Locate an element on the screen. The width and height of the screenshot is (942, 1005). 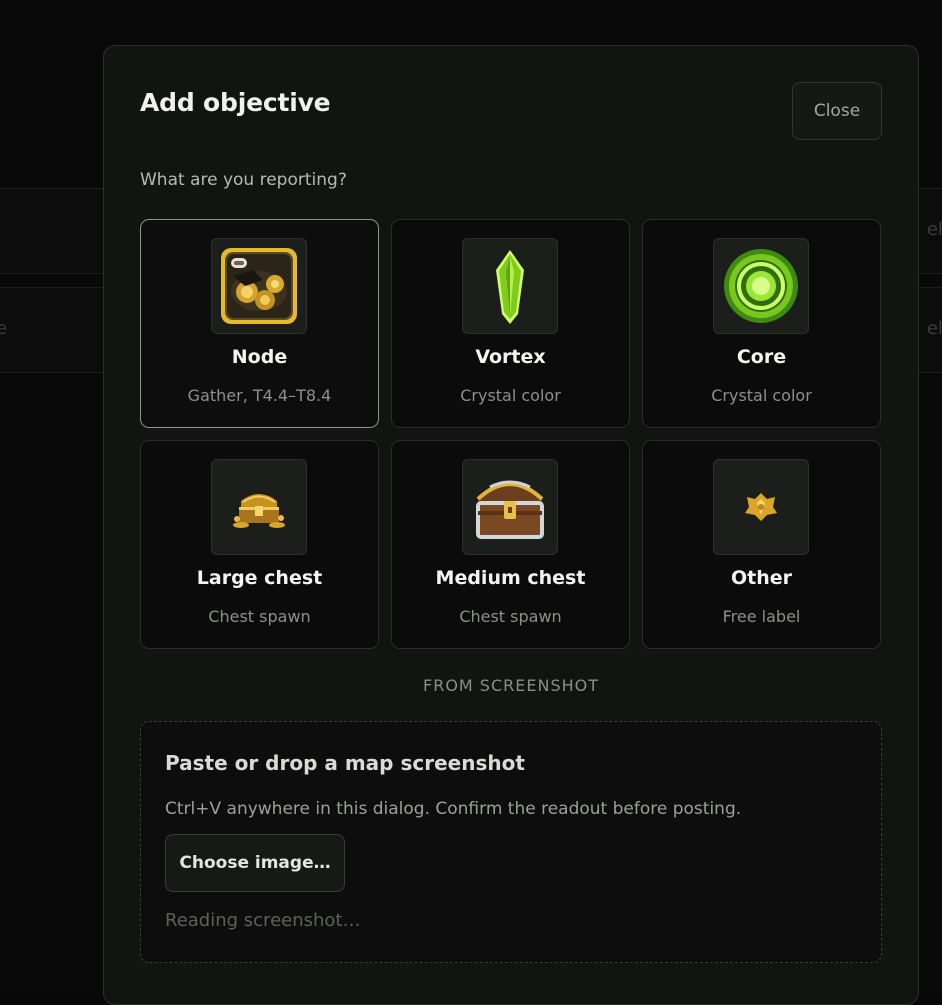
reporting-prompt: What are you reporting? is located at coordinates (243, 180).